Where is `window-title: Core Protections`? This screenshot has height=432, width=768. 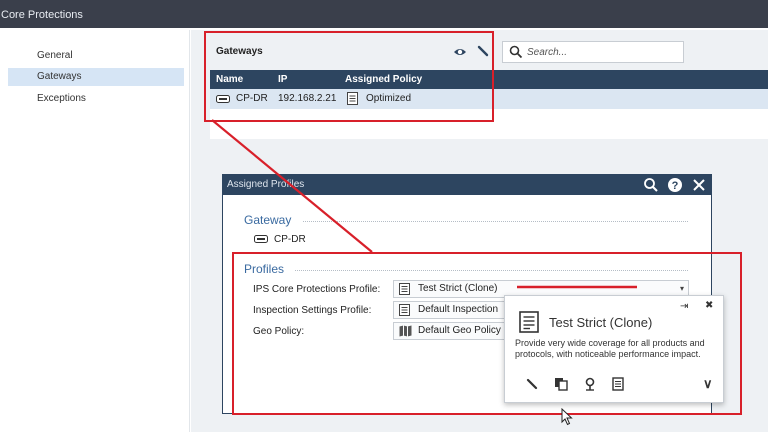
window-title: Core Protections is located at coordinates (42, 15).